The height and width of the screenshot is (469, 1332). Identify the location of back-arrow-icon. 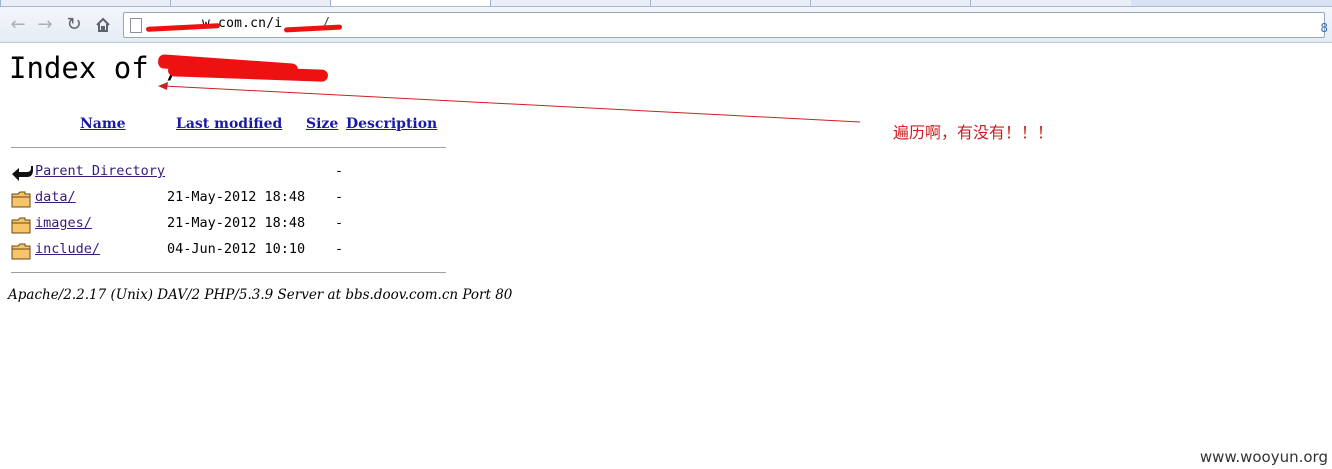
(22, 173).